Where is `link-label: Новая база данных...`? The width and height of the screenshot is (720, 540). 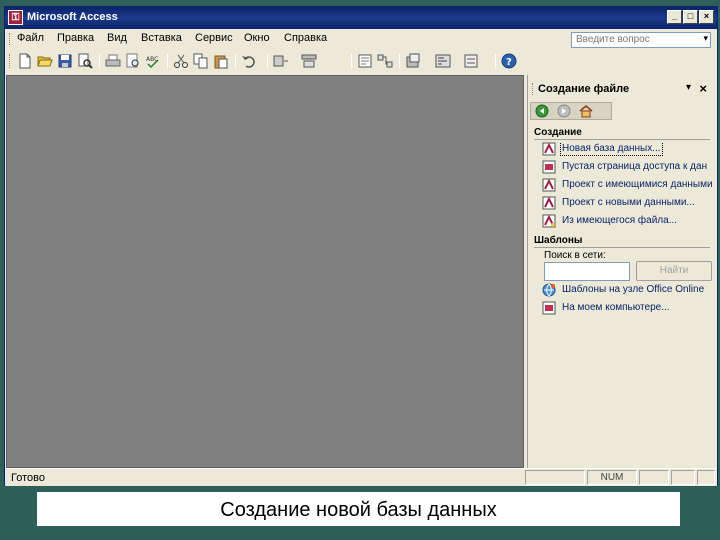 link-label: Новая база данных... is located at coordinates (611, 149).